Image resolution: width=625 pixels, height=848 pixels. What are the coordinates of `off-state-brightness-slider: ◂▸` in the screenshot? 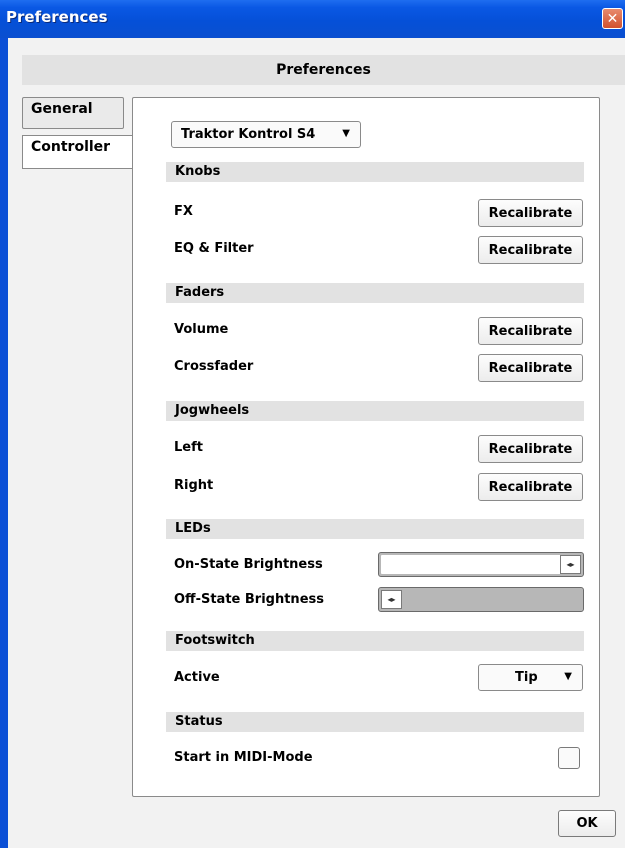 It's located at (481, 599).